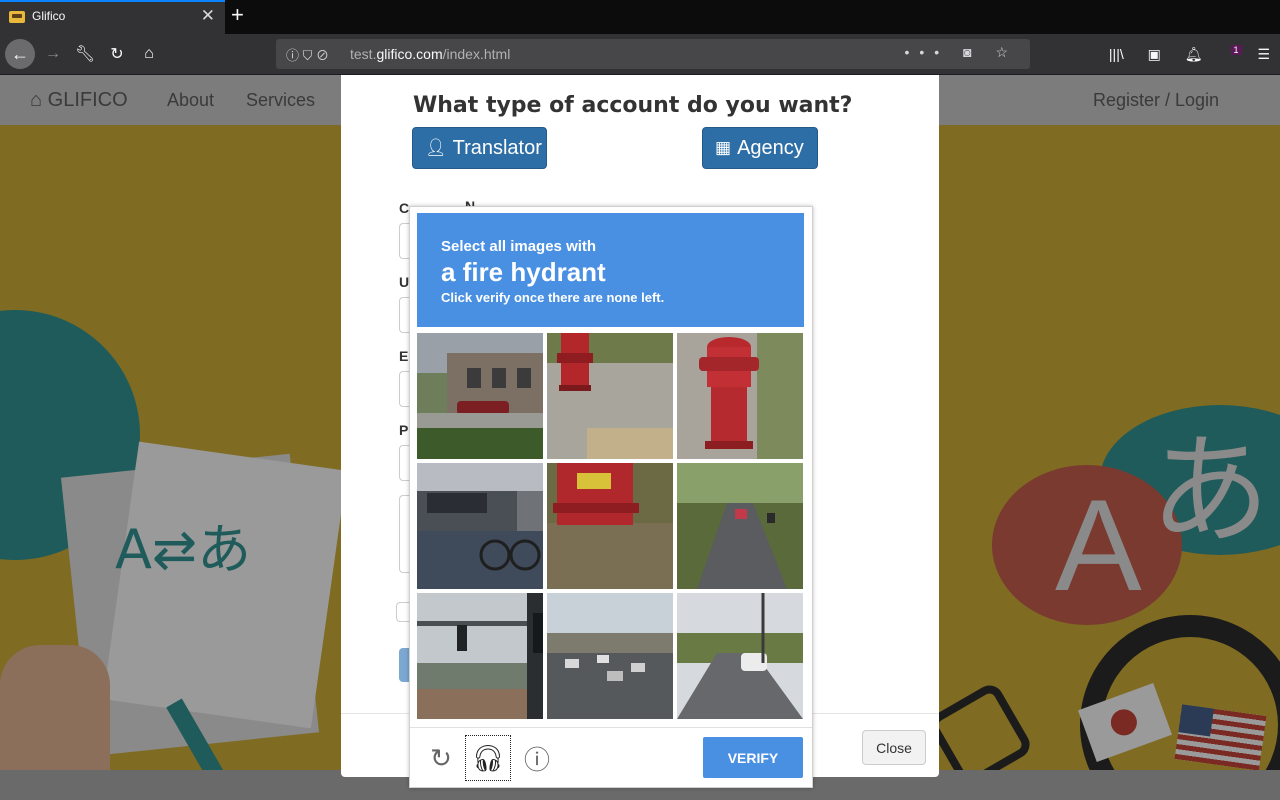  I want to click on captcha-tile-bicycle, so click(480, 526).